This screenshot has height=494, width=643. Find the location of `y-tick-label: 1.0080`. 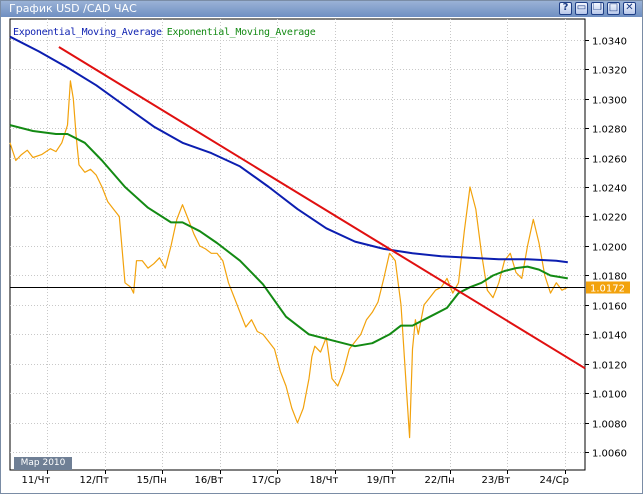

y-tick-label: 1.0080 is located at coordinates (609, 425).